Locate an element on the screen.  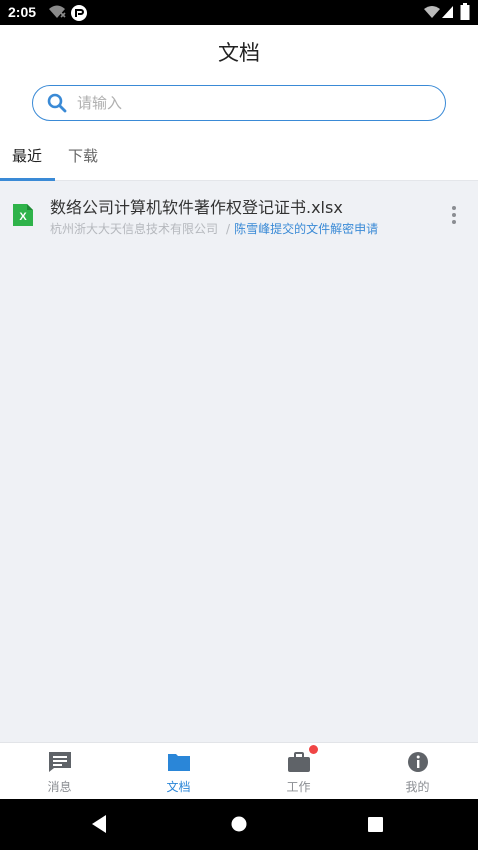
nav-label-profile: 我的 is located at coordinates (417, 787).